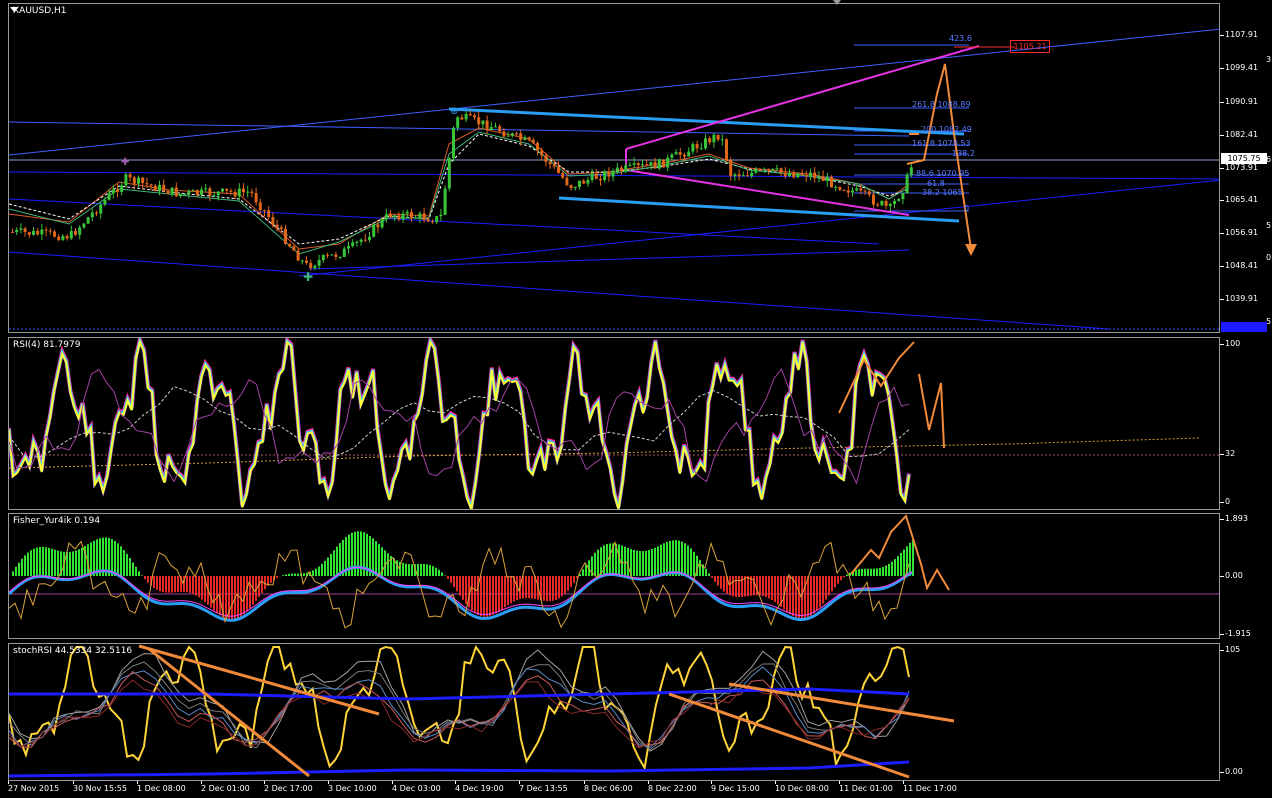 The width and height of the screenshot is (1272, 798). Describe the element at coordinates (1230, 649) in the screenshot. I see `stochrsi-tick: 105` at that location.